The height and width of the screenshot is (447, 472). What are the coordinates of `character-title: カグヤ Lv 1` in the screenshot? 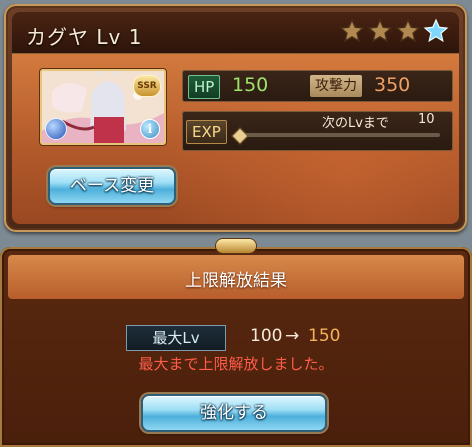 It's located at (84, 35).